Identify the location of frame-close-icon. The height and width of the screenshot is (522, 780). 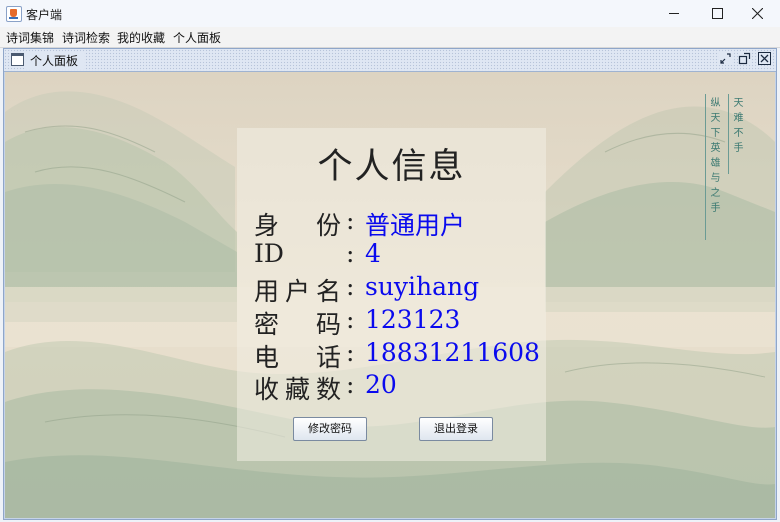
(764, 58).